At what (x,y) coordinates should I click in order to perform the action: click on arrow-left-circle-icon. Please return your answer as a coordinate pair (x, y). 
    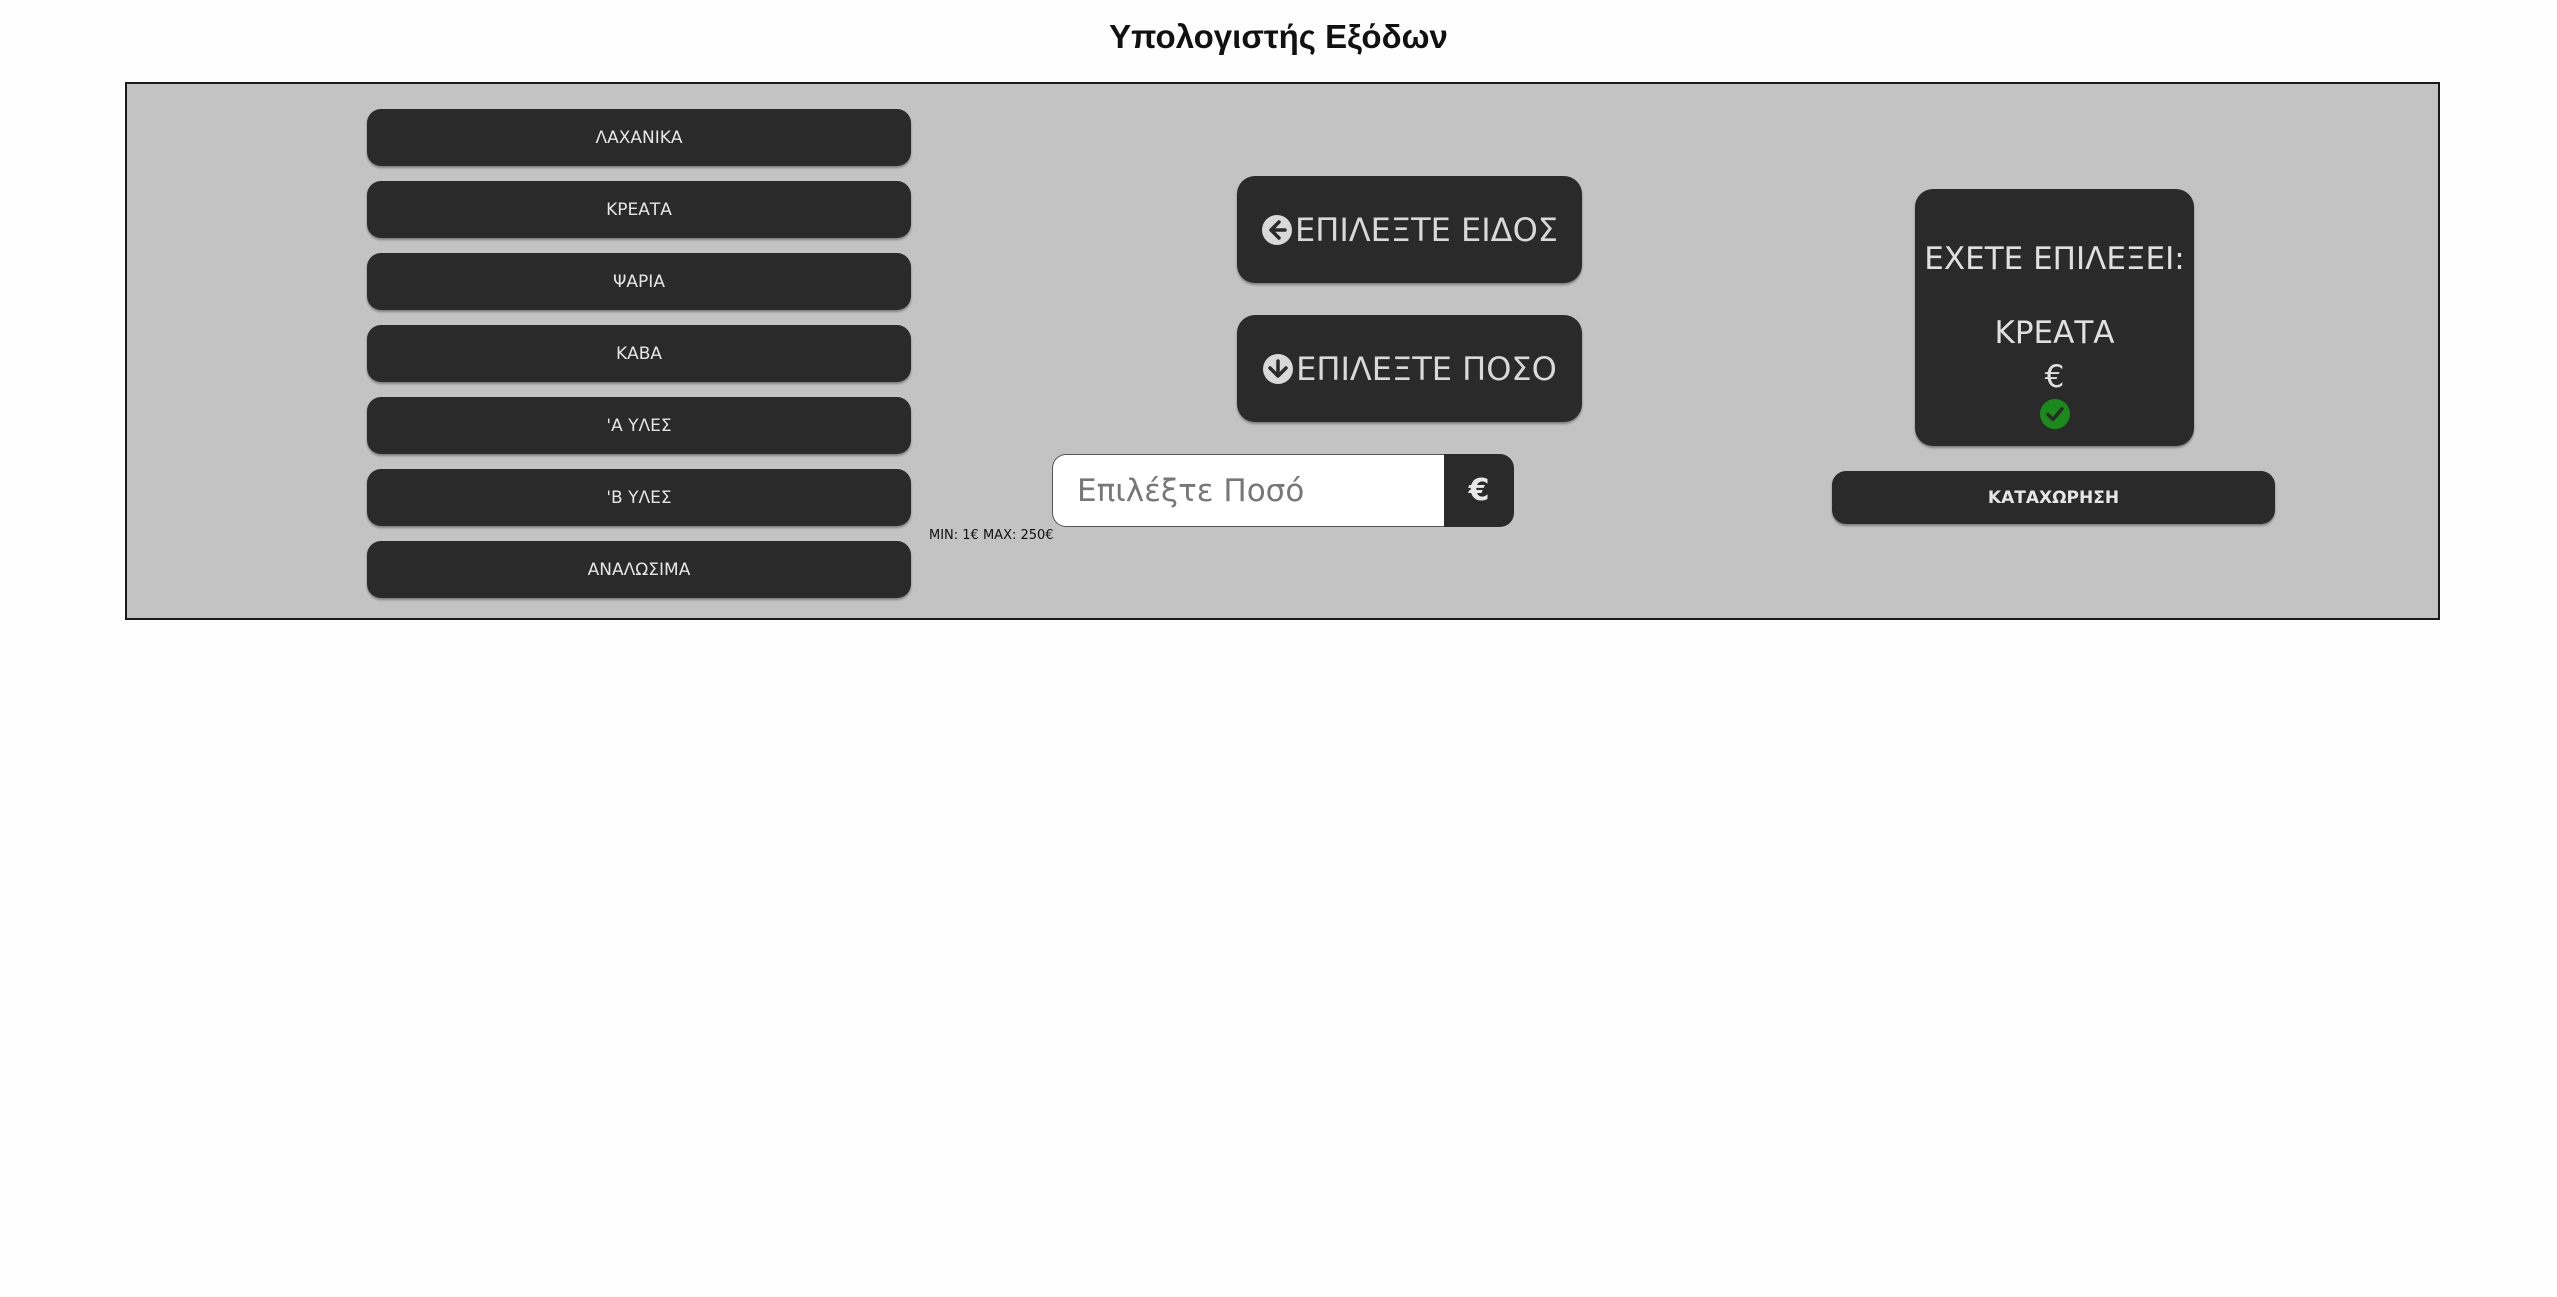
    Looking at the image, I should click on (1277, 229).